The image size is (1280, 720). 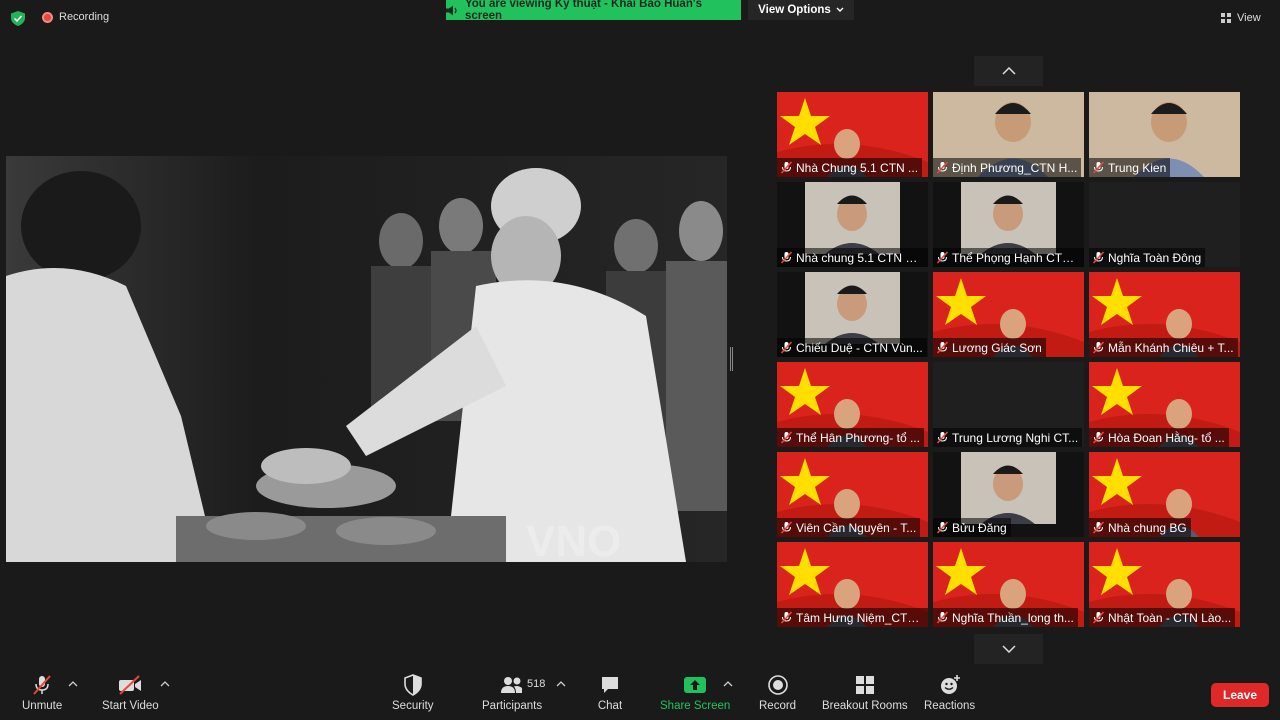 What do you see at coordinates (1226, 17) in the screenshot?
I see `grid-view-icon` at bounding box center [1226, 17].